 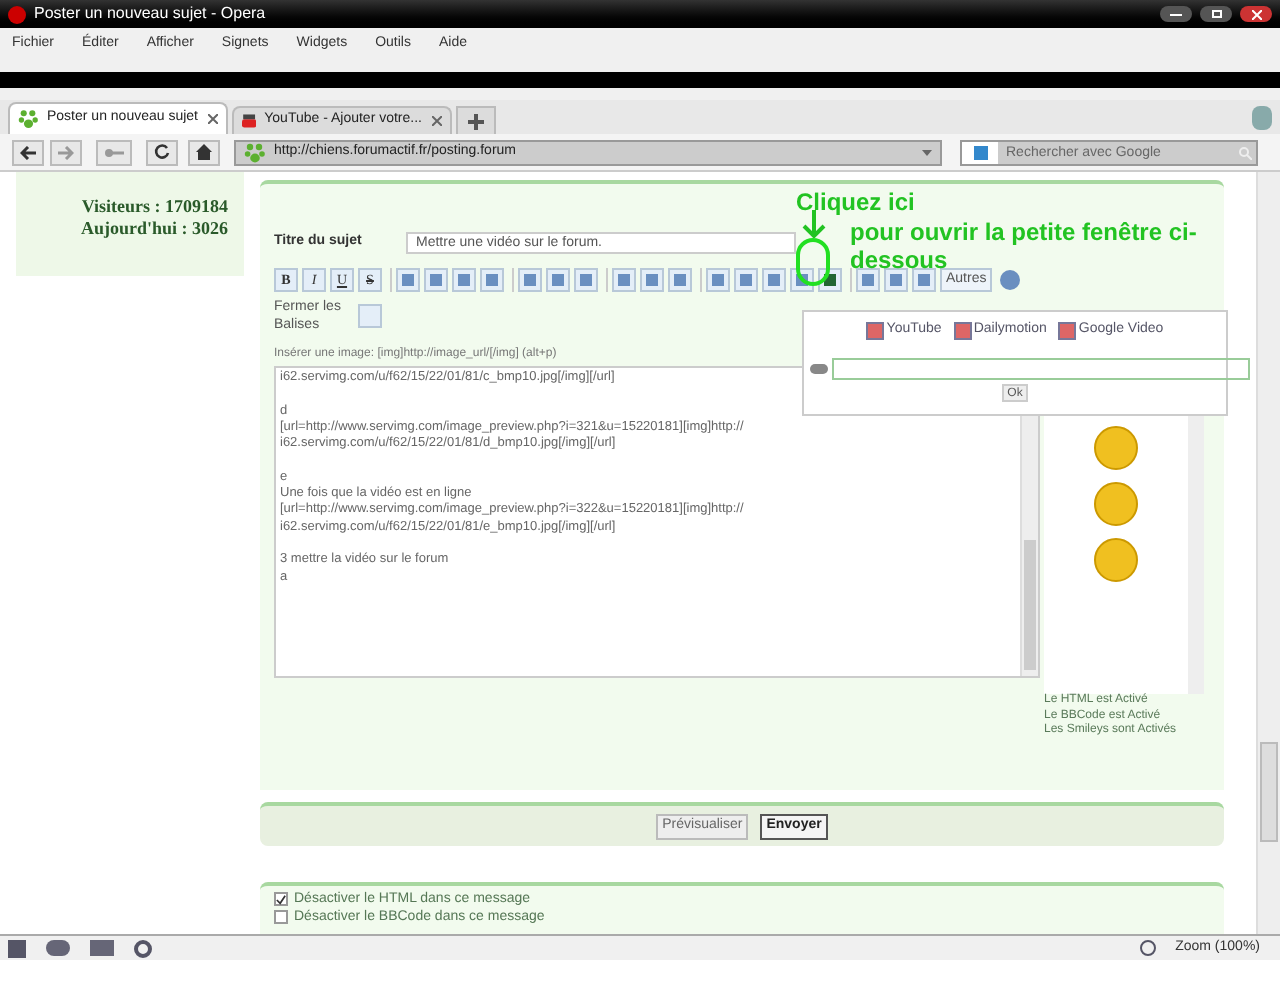 What do you see at coordinates (1010, 280) in the screenshot?
I see `help-icon` at bounding box center [1010, 280].